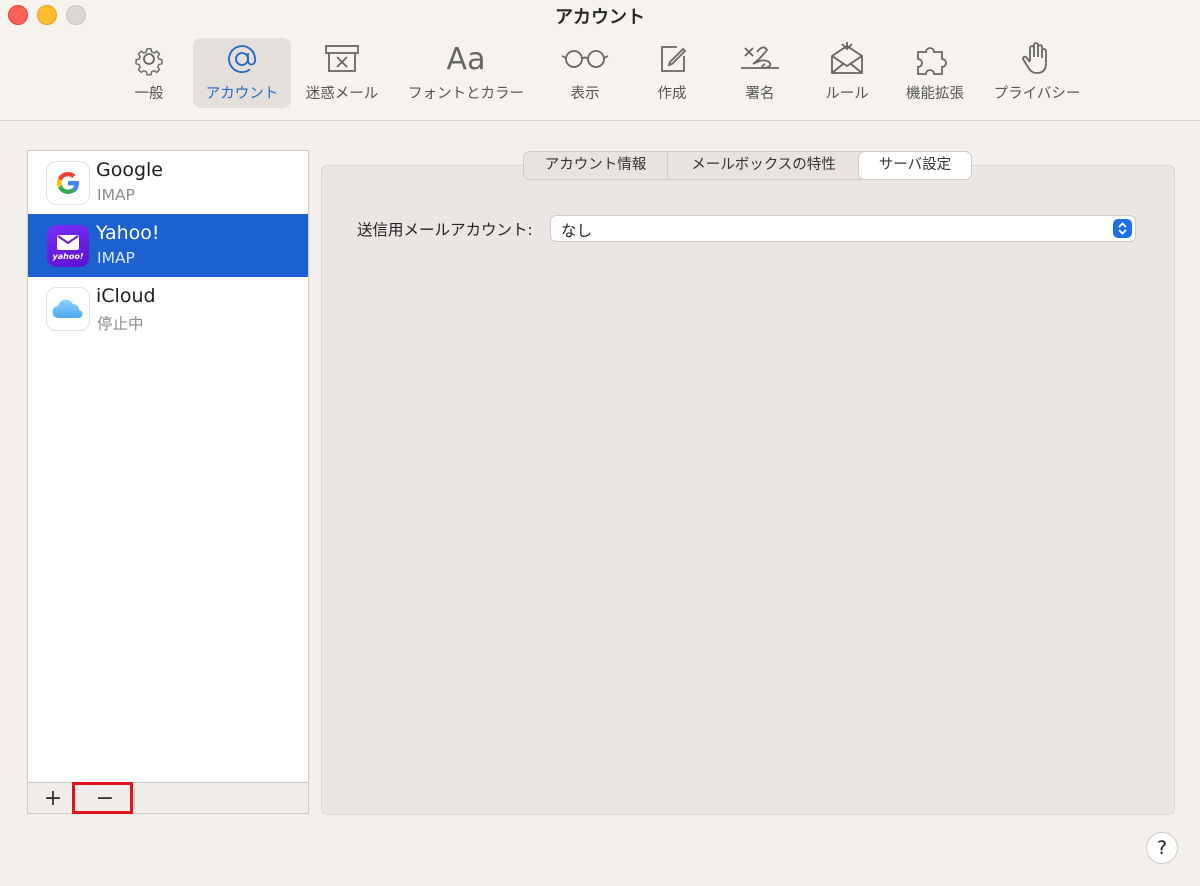  I want to click on account-item-icloud: iCloud 停止中, so click(168, 308).